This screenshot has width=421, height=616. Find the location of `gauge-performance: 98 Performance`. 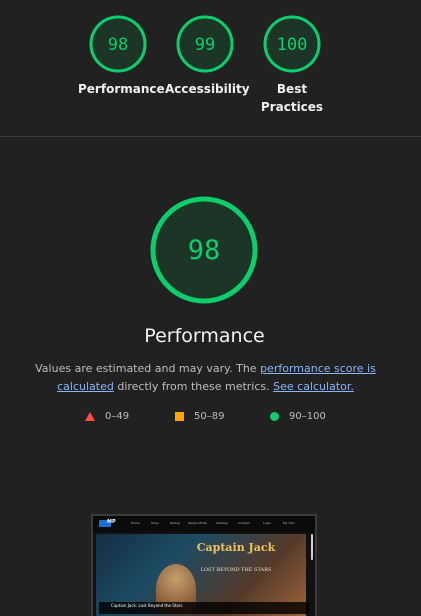

gauge-performance: 98 Performance is located at coordinates (121, 56).